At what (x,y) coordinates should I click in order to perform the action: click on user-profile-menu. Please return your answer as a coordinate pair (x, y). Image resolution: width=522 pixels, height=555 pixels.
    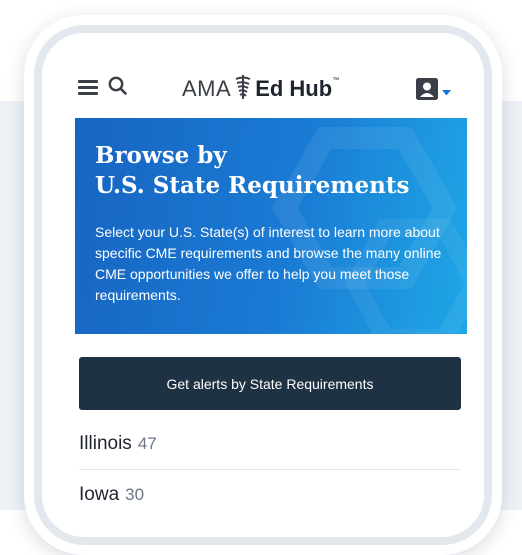
    Looking at the image, I should click on (433, 91).